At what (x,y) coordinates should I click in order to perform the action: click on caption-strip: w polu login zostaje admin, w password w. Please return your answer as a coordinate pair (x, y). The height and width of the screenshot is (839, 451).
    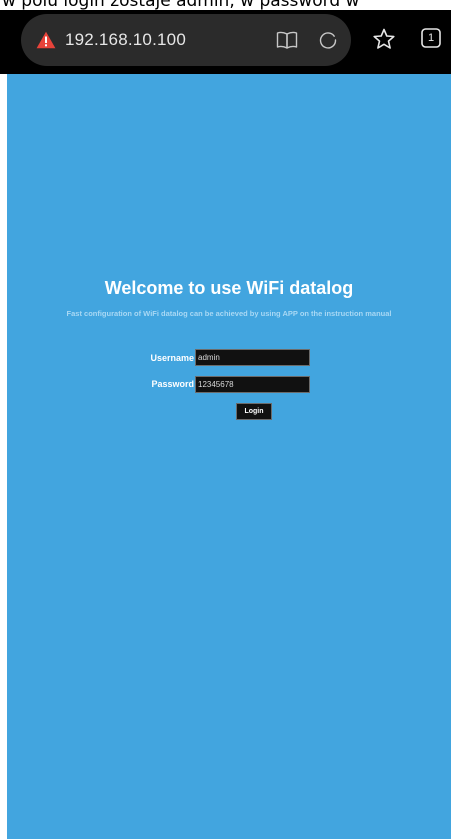
    Looking at the image, I should click on (225, 5).